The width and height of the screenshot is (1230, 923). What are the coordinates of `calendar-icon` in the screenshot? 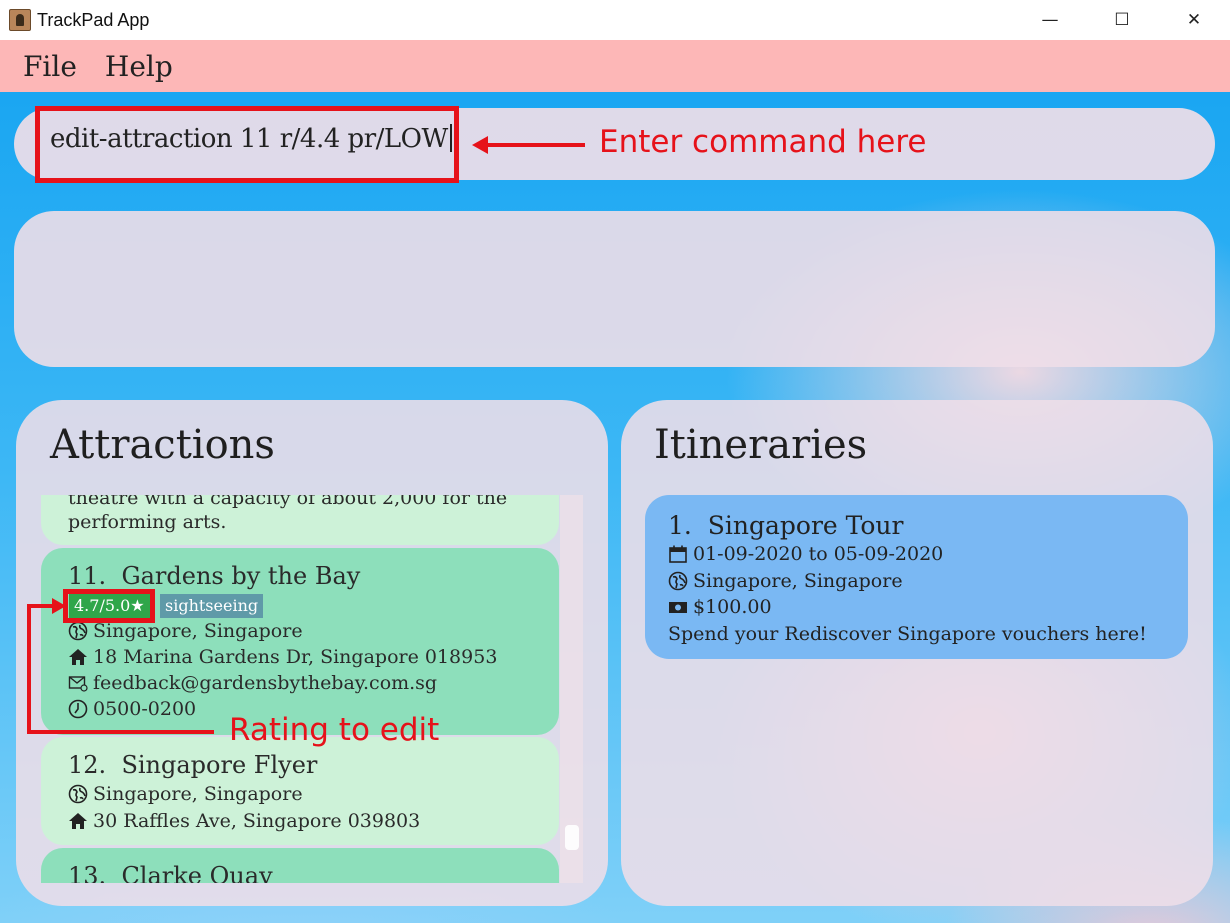 It's located at (678, 554).